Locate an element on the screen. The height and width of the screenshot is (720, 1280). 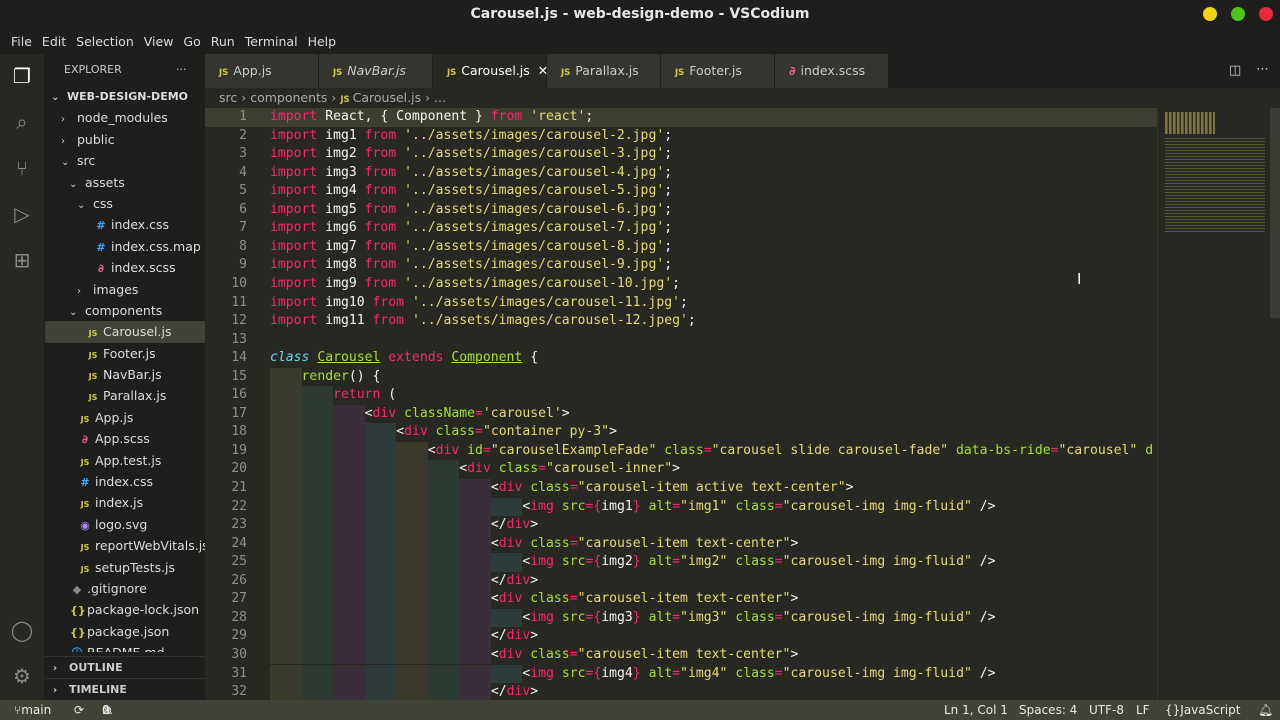
tab-app-js: JS App.js is located at coordinates (262, 71).